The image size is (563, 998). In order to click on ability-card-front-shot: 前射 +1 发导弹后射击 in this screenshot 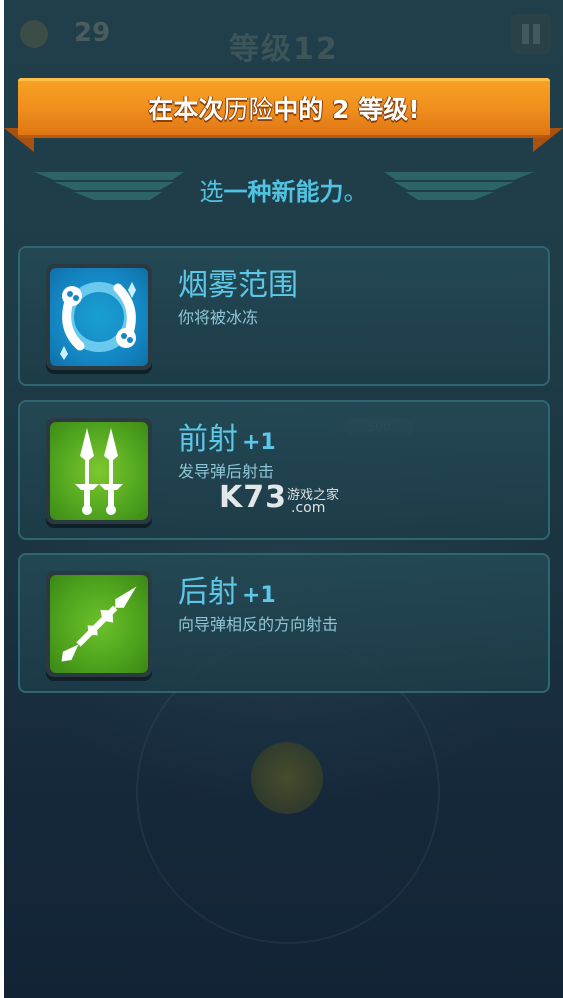, I will do `click(284, 470)`.